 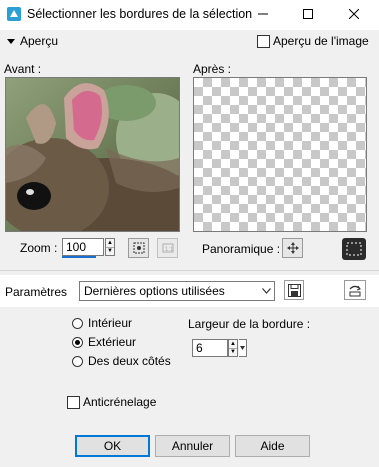 I want to click on close-button, so click(x=354, y=14).